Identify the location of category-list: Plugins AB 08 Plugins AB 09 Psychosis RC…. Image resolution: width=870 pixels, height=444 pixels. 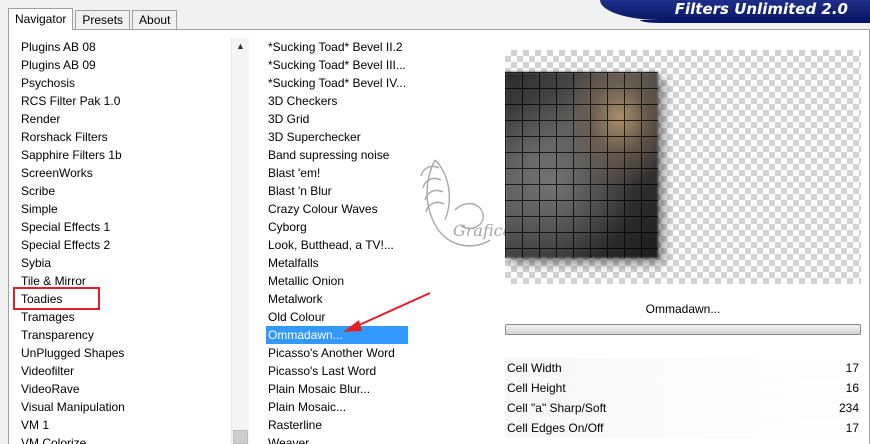
(73, 241).